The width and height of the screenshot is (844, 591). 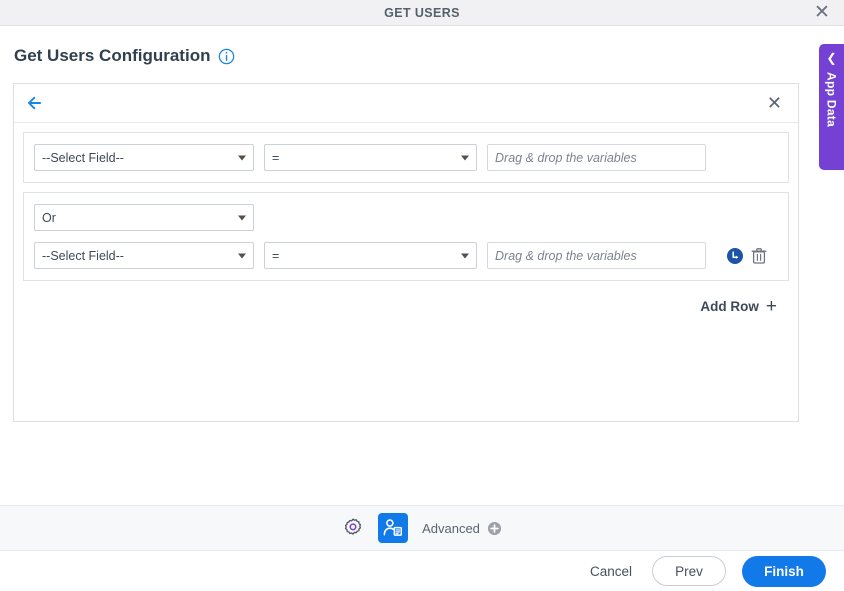 What do you see at coordinates (611, 571) in the screenshot?
I see `cancel-button: Cancel` at bounding box center [611, 571].